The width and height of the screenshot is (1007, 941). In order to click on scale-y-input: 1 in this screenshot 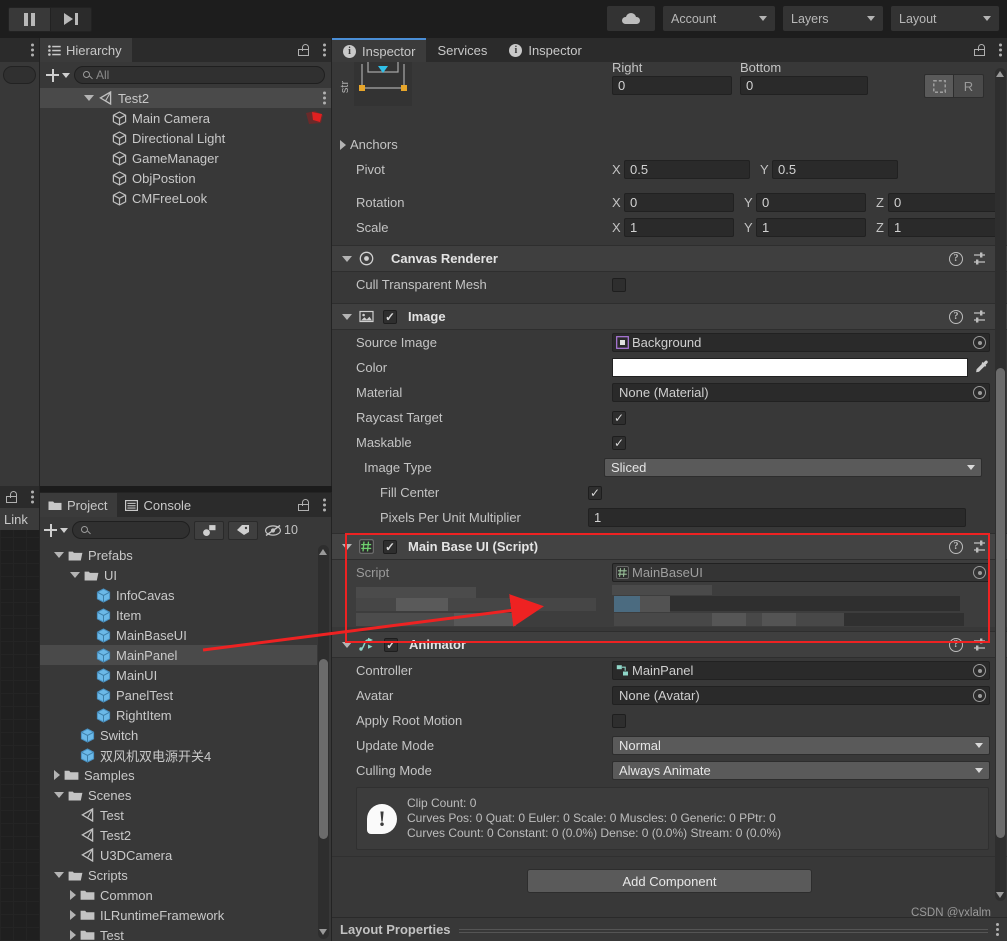, I will do `click(811, 227)`.